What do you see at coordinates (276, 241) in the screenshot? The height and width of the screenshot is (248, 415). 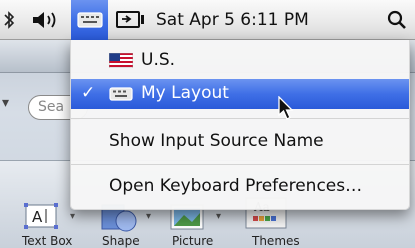 I see `themes-label: Themes` at bounding box center [276, 241].